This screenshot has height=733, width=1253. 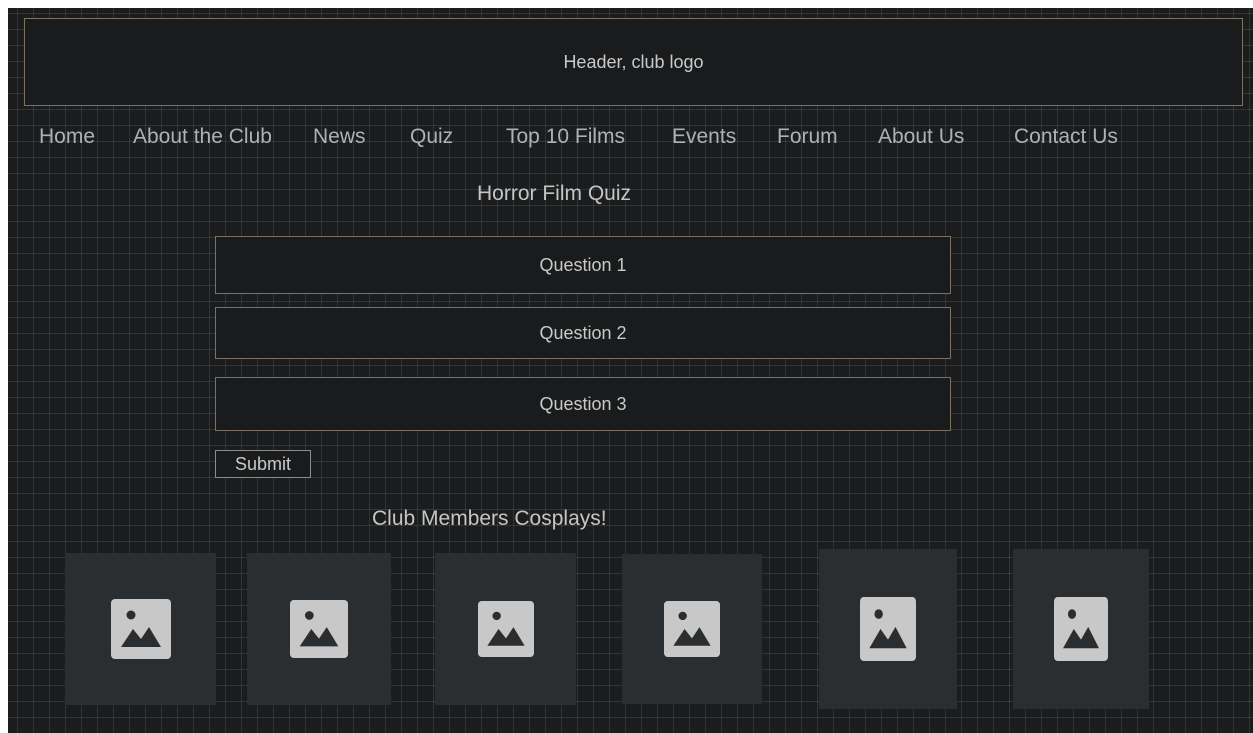 What do you see at coordinates (67, 137) in the screenshot?
I see `nav-item-home: Home` at bounding box center [67, 137].